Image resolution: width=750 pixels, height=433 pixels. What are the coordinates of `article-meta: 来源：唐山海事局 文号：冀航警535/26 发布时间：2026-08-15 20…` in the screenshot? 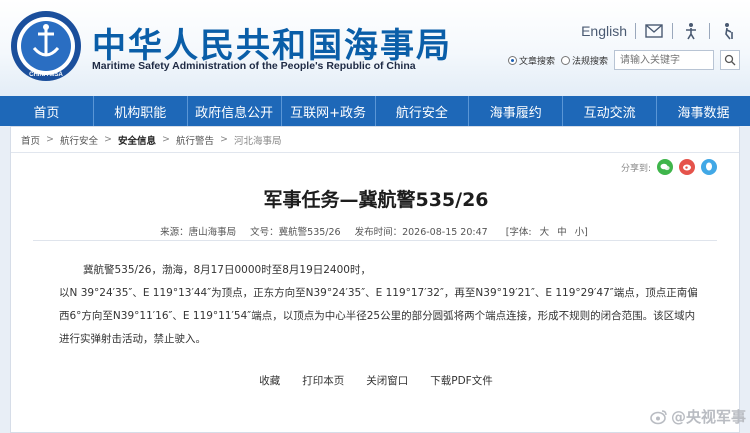 It's located at (376, 231).